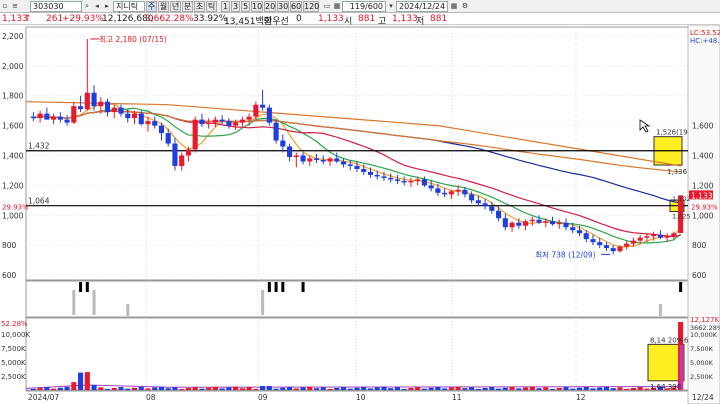  I want to click on price-tag-label: 1,133, so click(702, 195).